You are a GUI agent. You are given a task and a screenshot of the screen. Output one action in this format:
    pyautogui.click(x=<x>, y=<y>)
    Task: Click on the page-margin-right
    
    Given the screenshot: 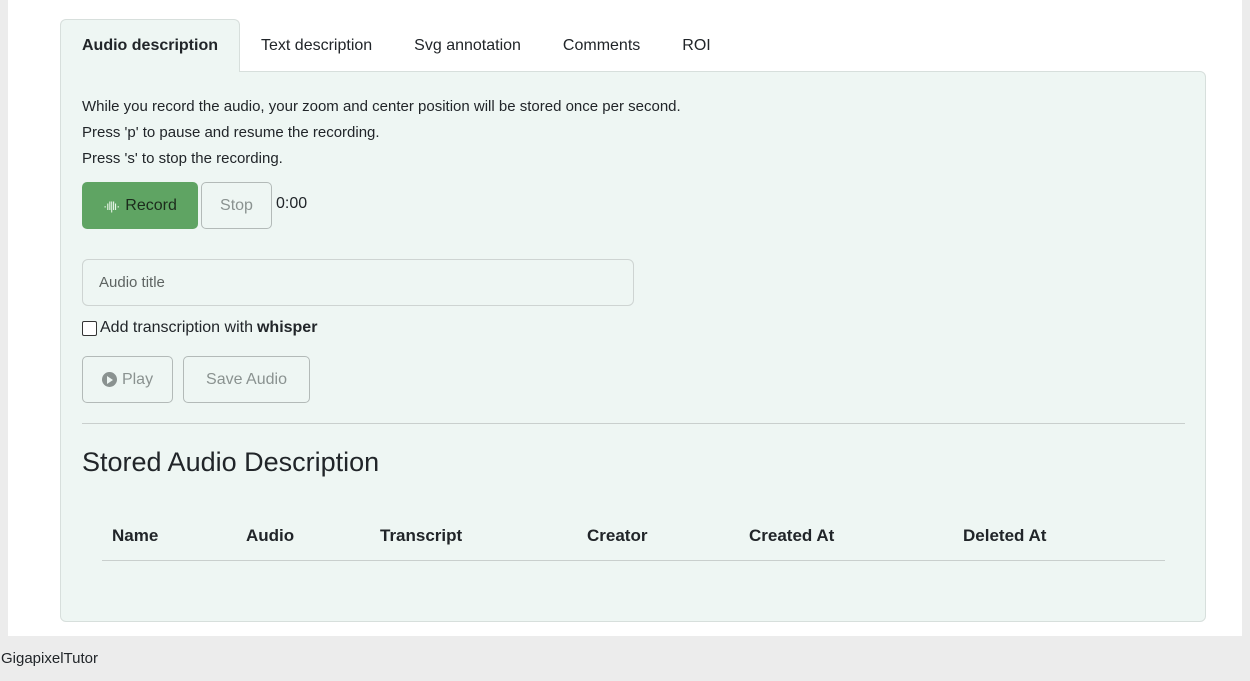 What is the action you would take?
    pyautogui.click(x=1246, y=318)
    